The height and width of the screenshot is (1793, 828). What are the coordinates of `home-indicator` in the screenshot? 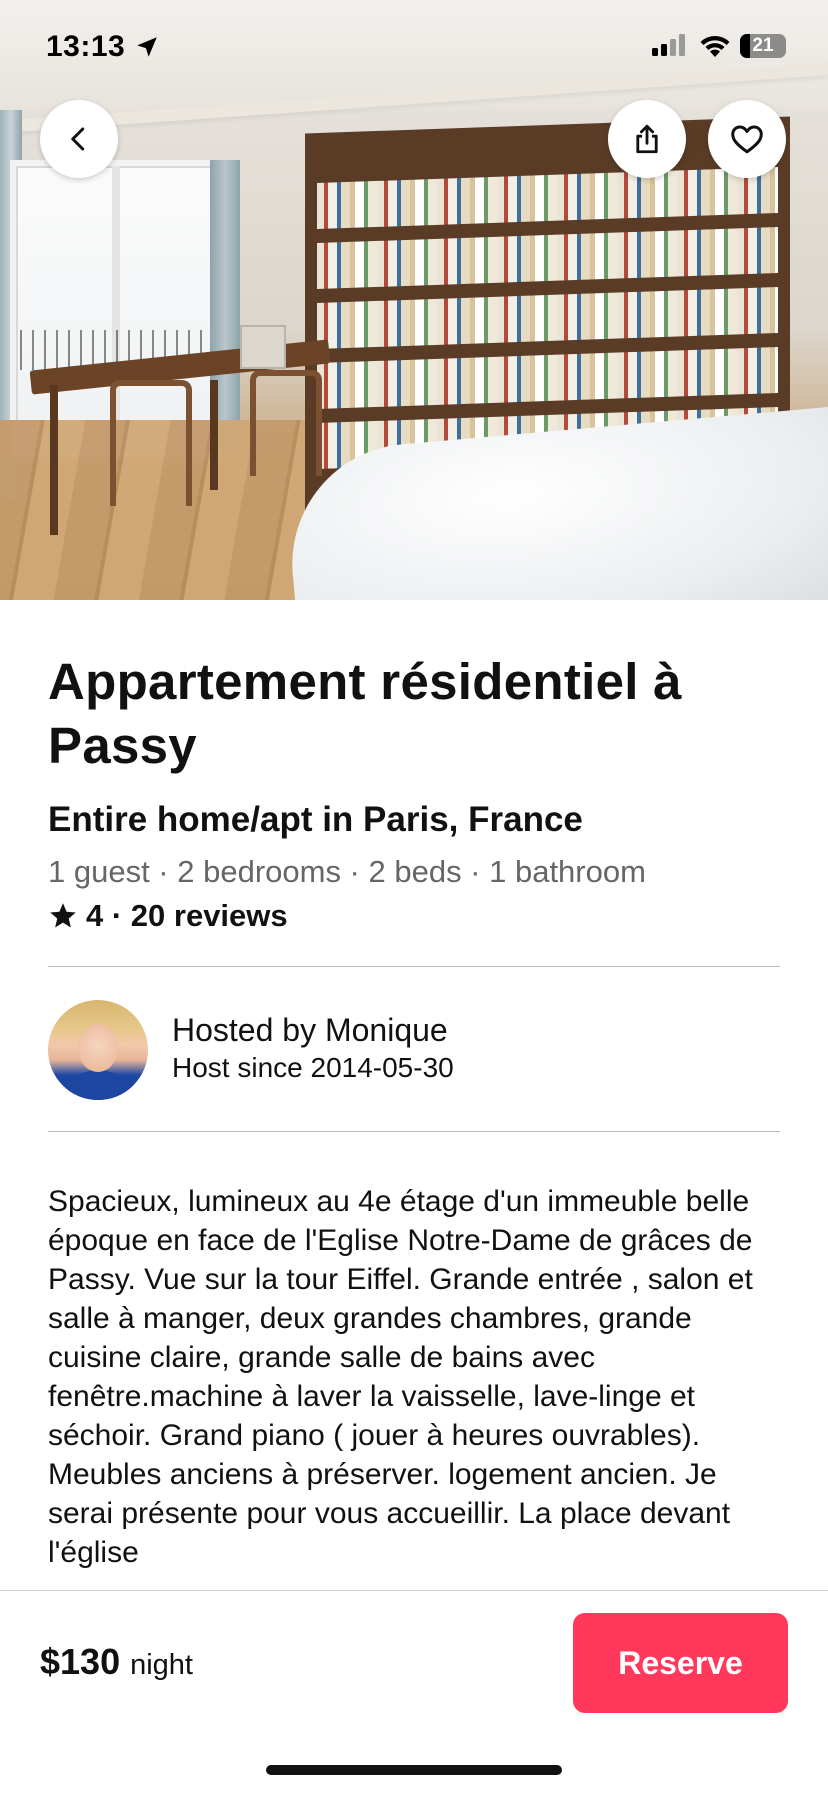 It's located at (414, 1770).